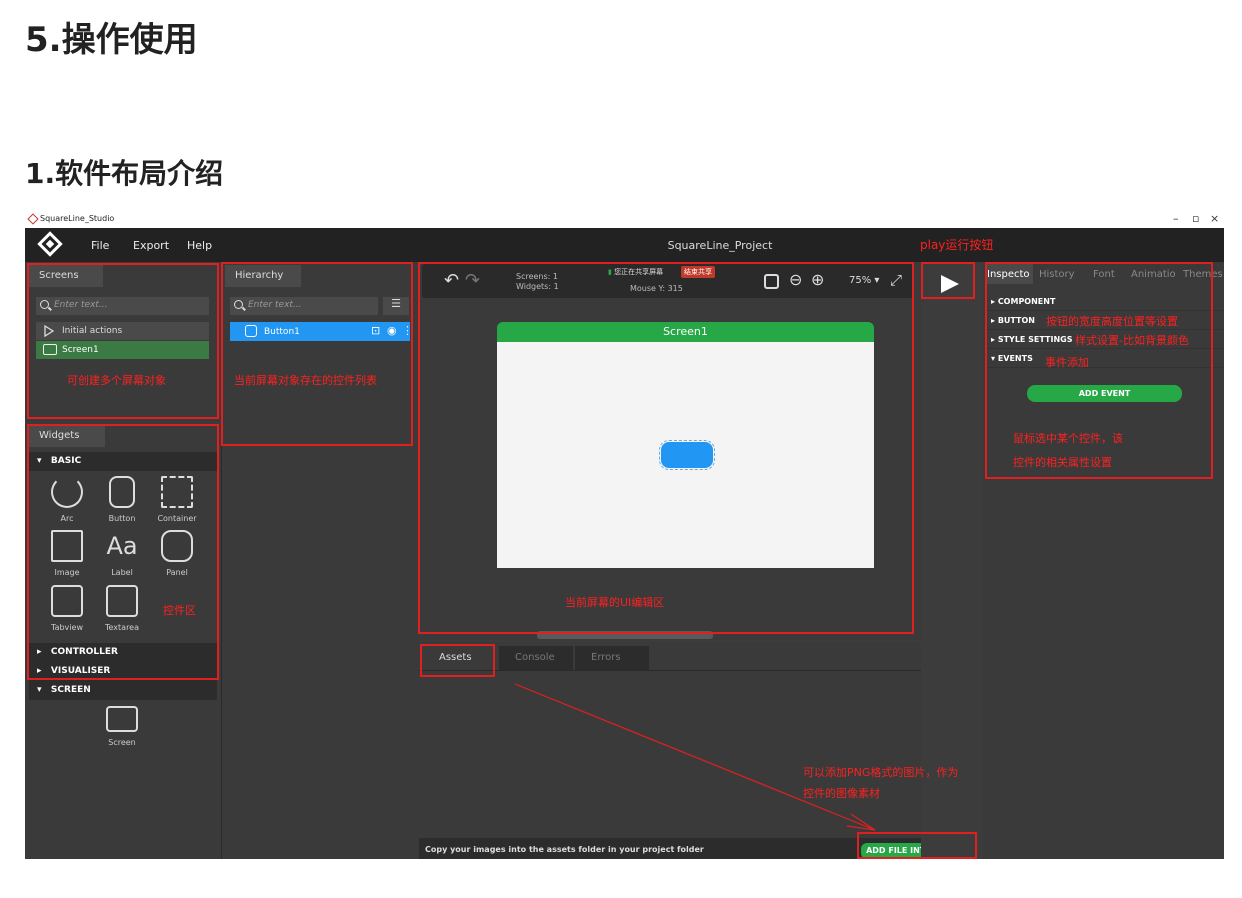 This screenshot has height=898, width=1242. What do you see at coordinates (841, 793) in the screenshot?
I see `annotation-assets-2: 控件的图像素材` at bounding box center [841, 793].